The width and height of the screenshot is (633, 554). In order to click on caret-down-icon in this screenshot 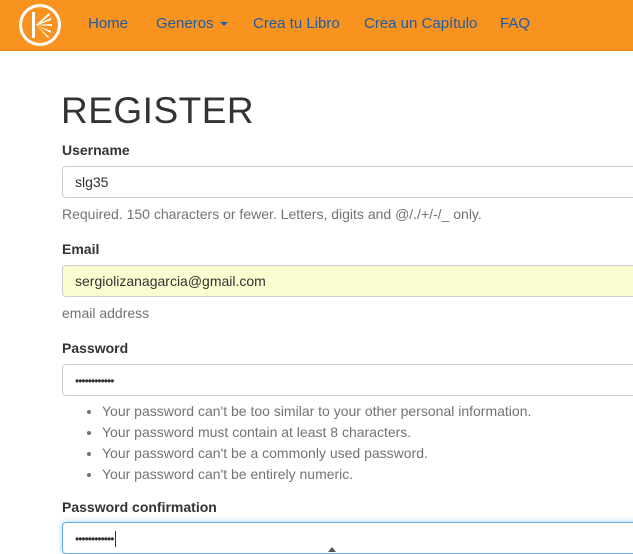, I will do `click(223, 24)`.